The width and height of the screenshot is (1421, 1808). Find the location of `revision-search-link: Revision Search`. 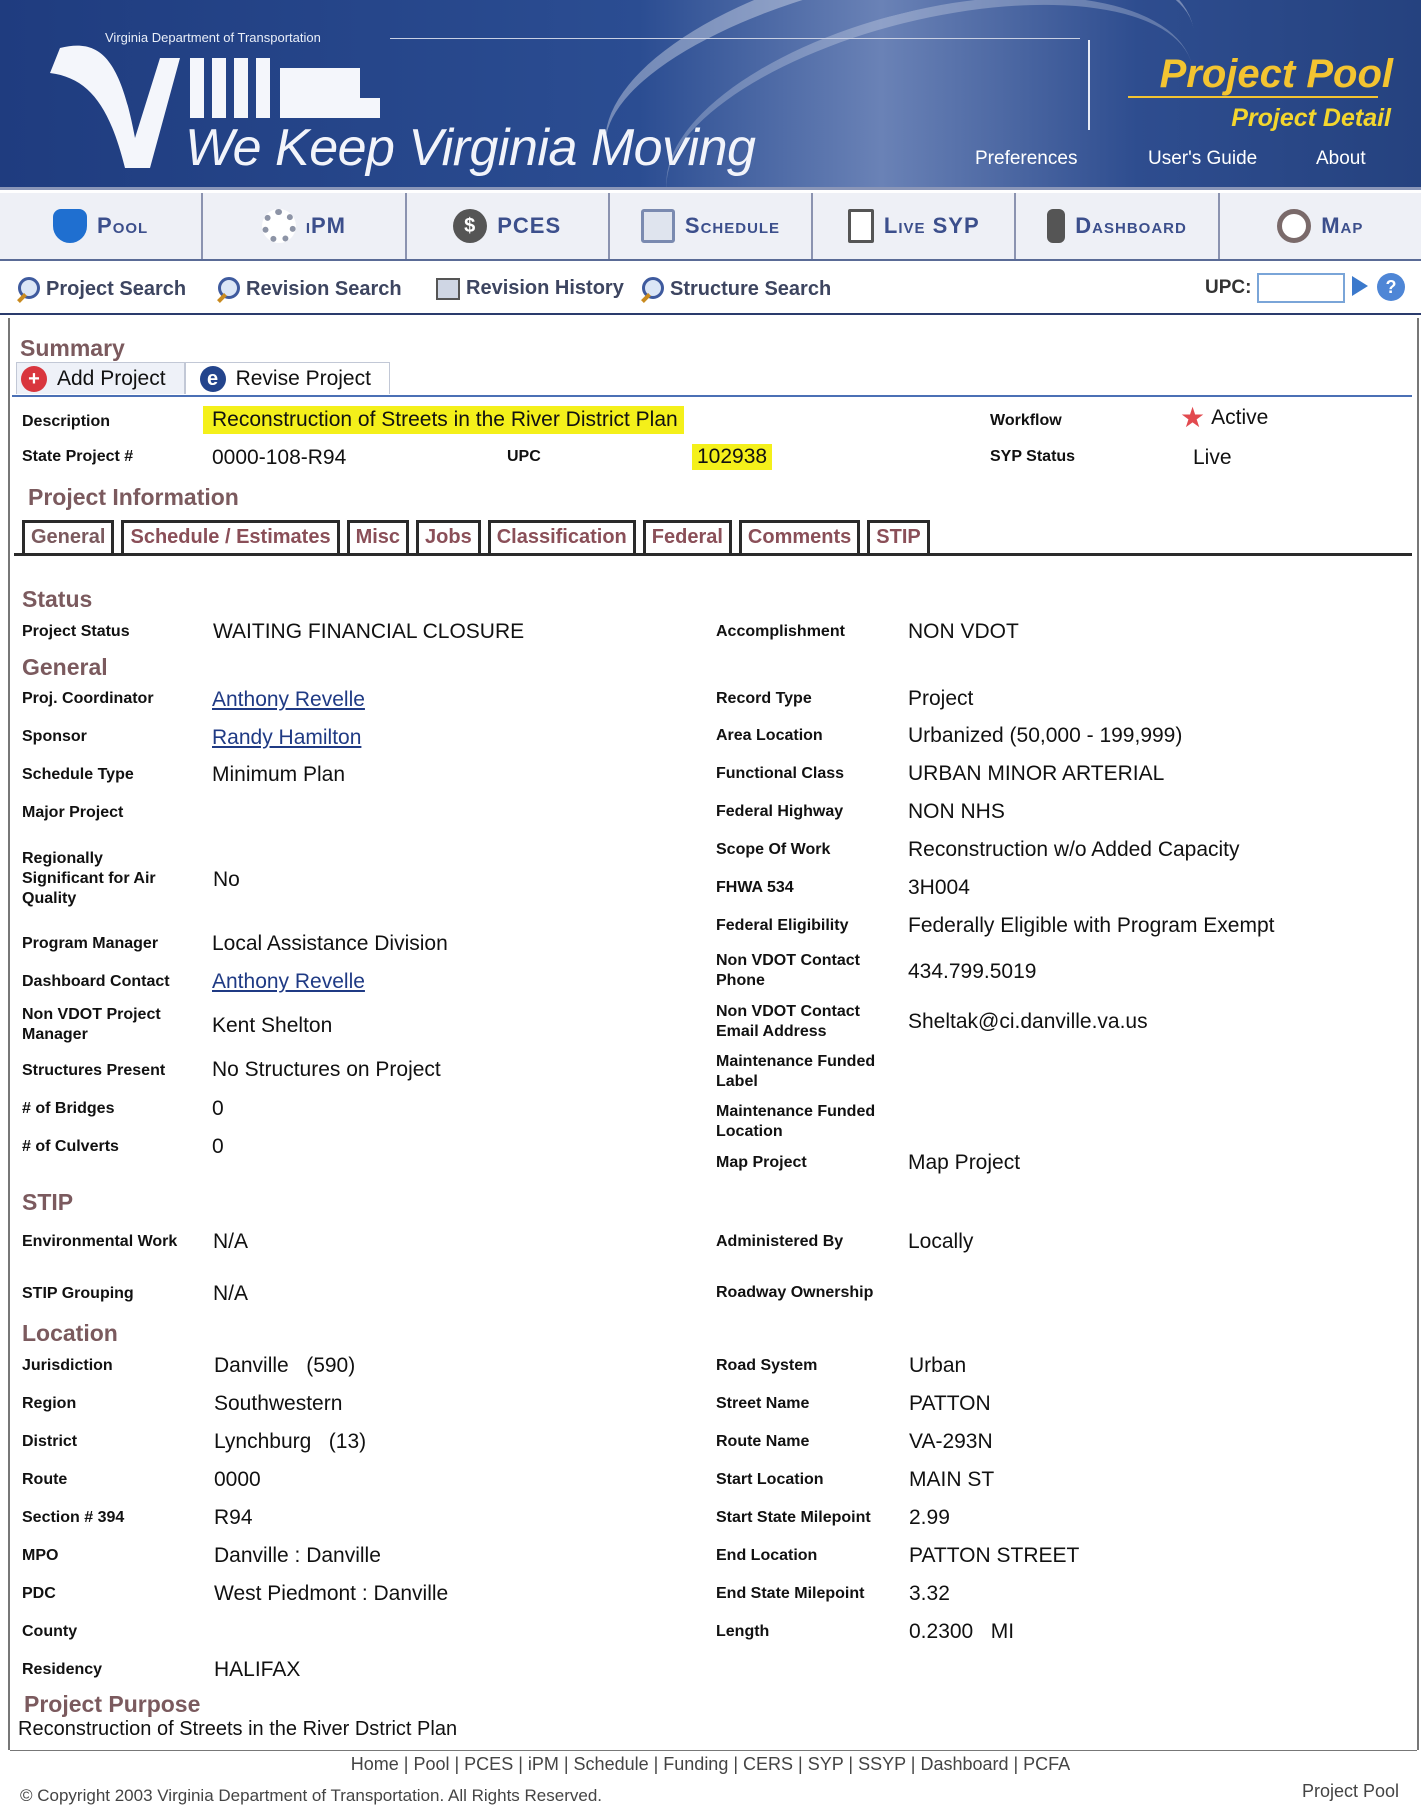

revision-search-link: Revision Search is located at coordinates (309, 289).